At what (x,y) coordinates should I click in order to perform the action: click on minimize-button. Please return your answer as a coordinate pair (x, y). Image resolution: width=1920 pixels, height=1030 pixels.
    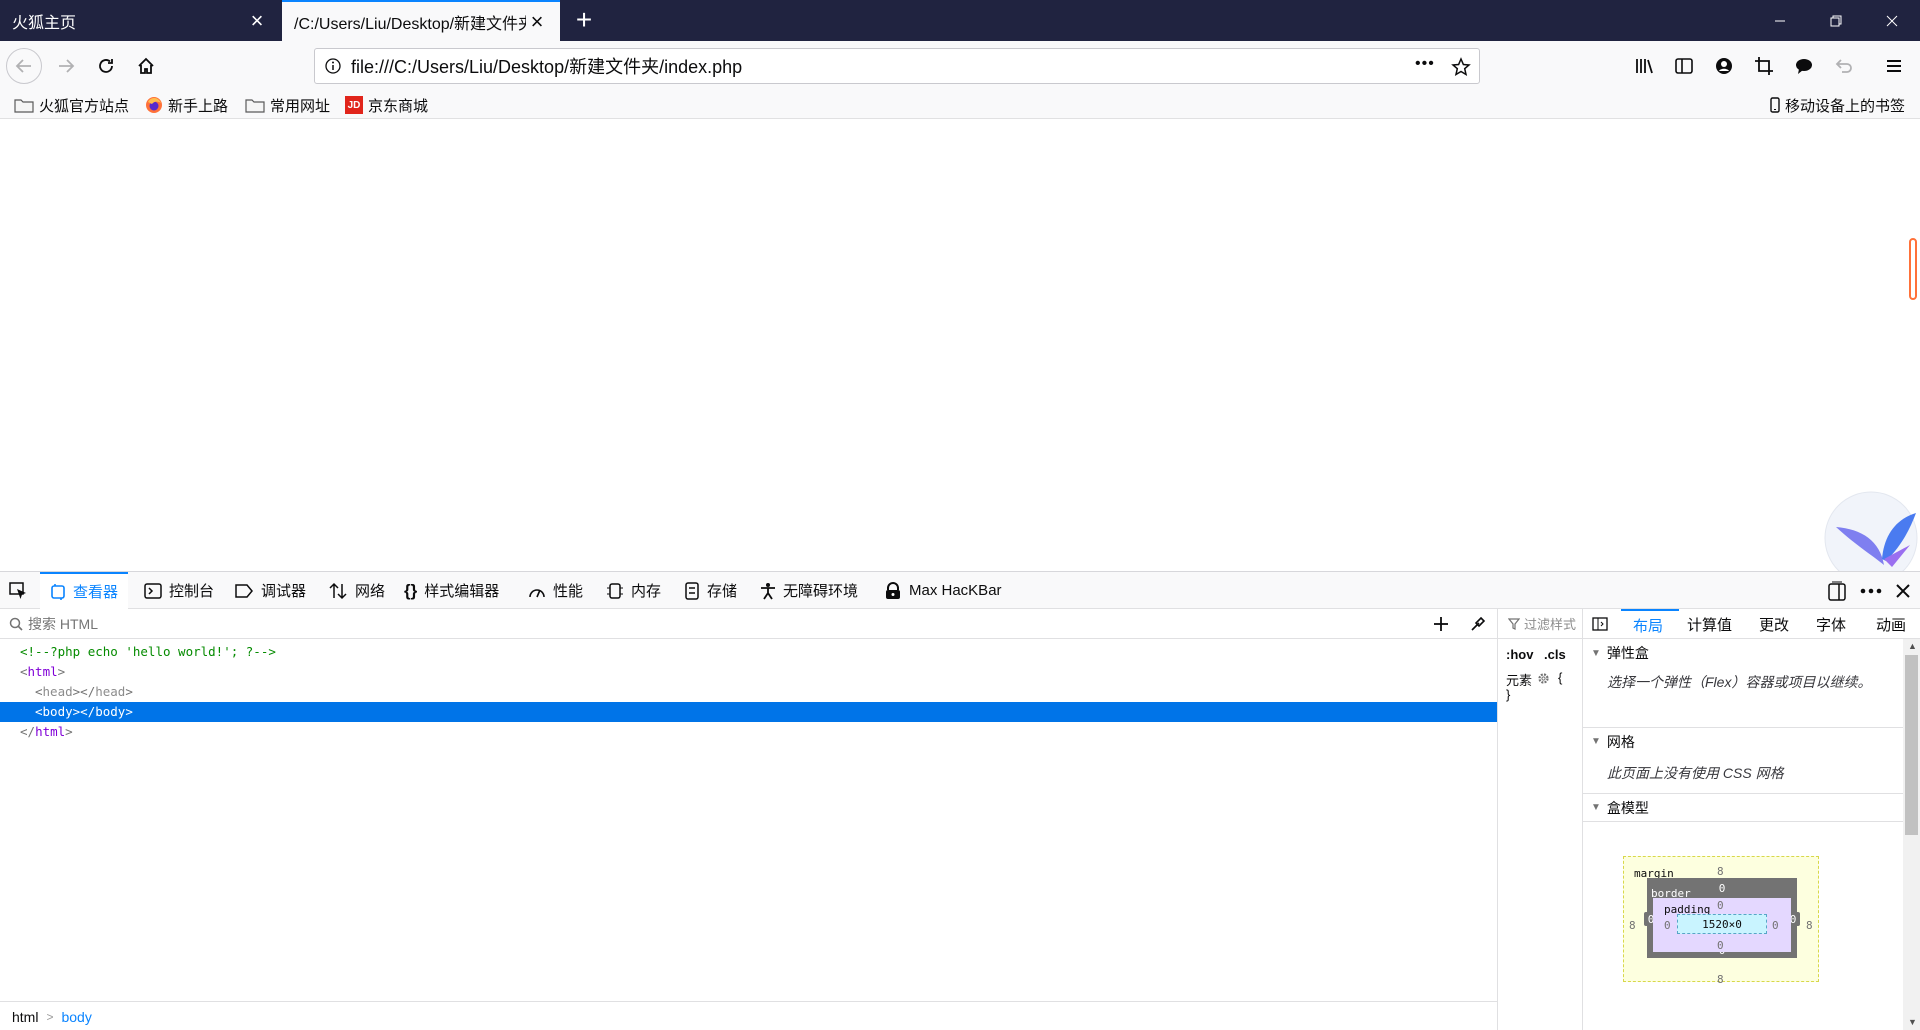
    Looking at the image, I should click on (1780, 20).